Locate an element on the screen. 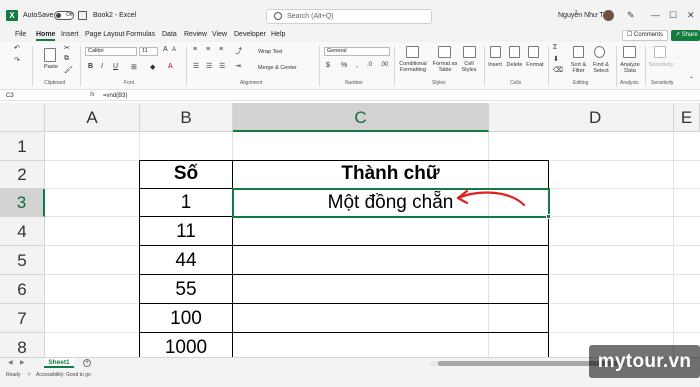  tab-review: Review is located at coordinates (195, 34).